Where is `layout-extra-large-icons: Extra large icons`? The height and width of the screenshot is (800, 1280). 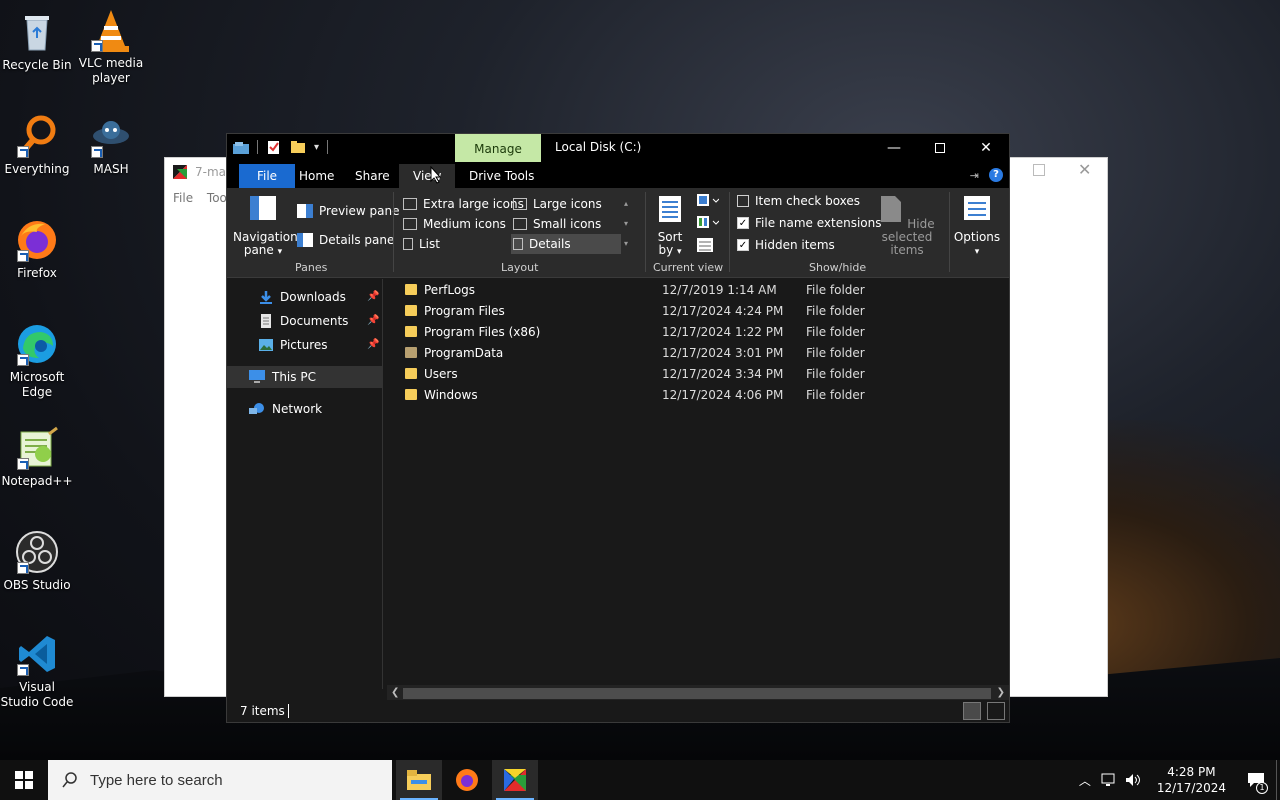 layout-extra-large-icons: Extra large icons is located at coordinates (463, 204).